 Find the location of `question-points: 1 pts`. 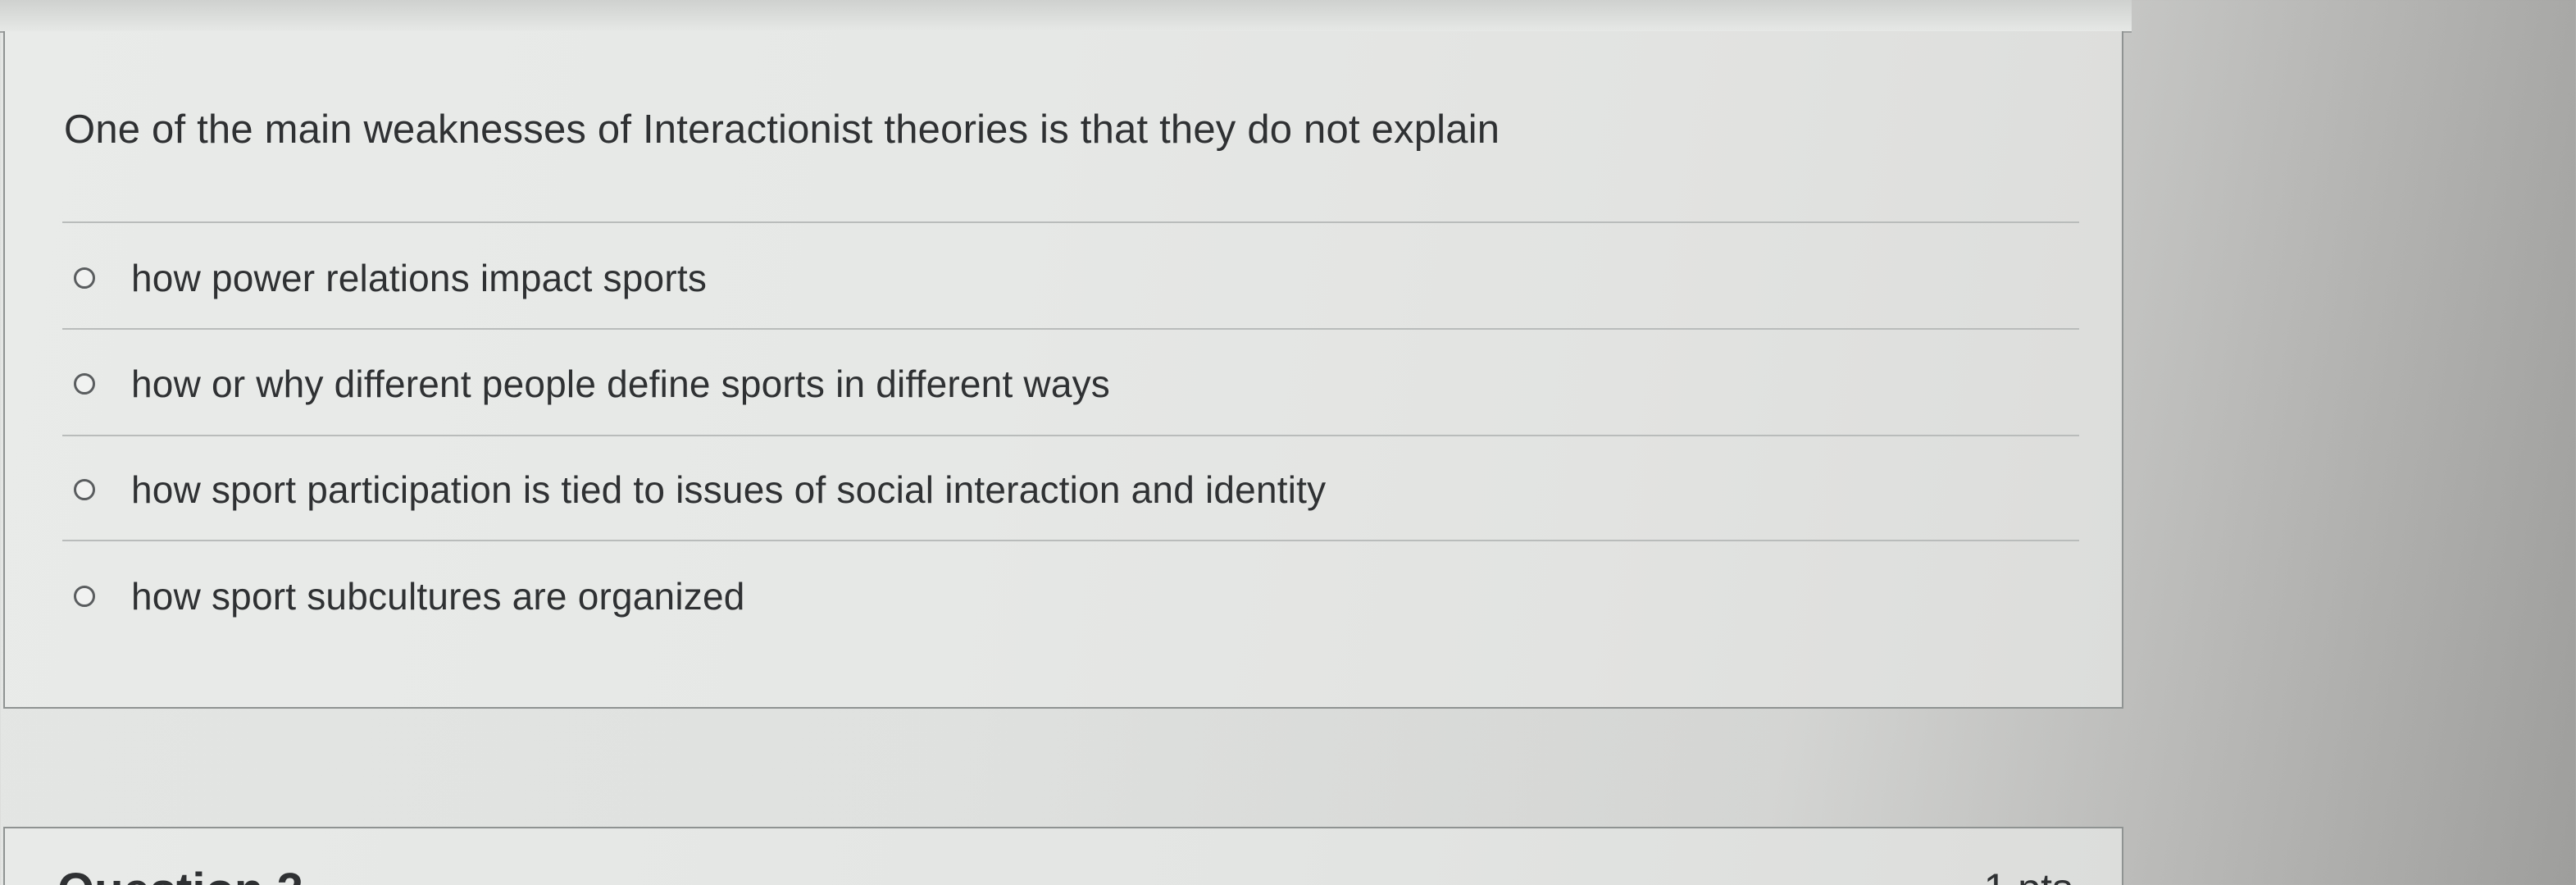

question-points: 1 pts is located at coordinates (2028, 874).